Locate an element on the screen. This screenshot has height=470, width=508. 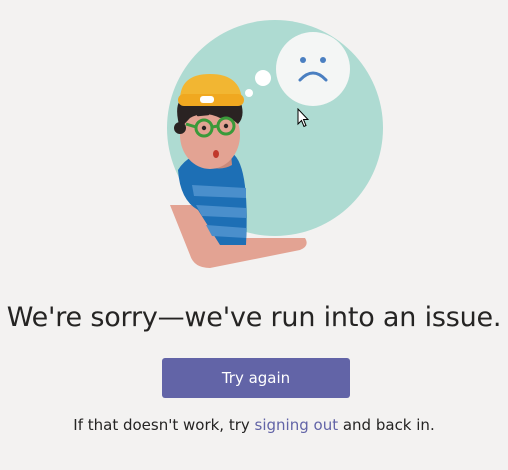
mouse-pointer-icon is located at coordinates (303, 118).